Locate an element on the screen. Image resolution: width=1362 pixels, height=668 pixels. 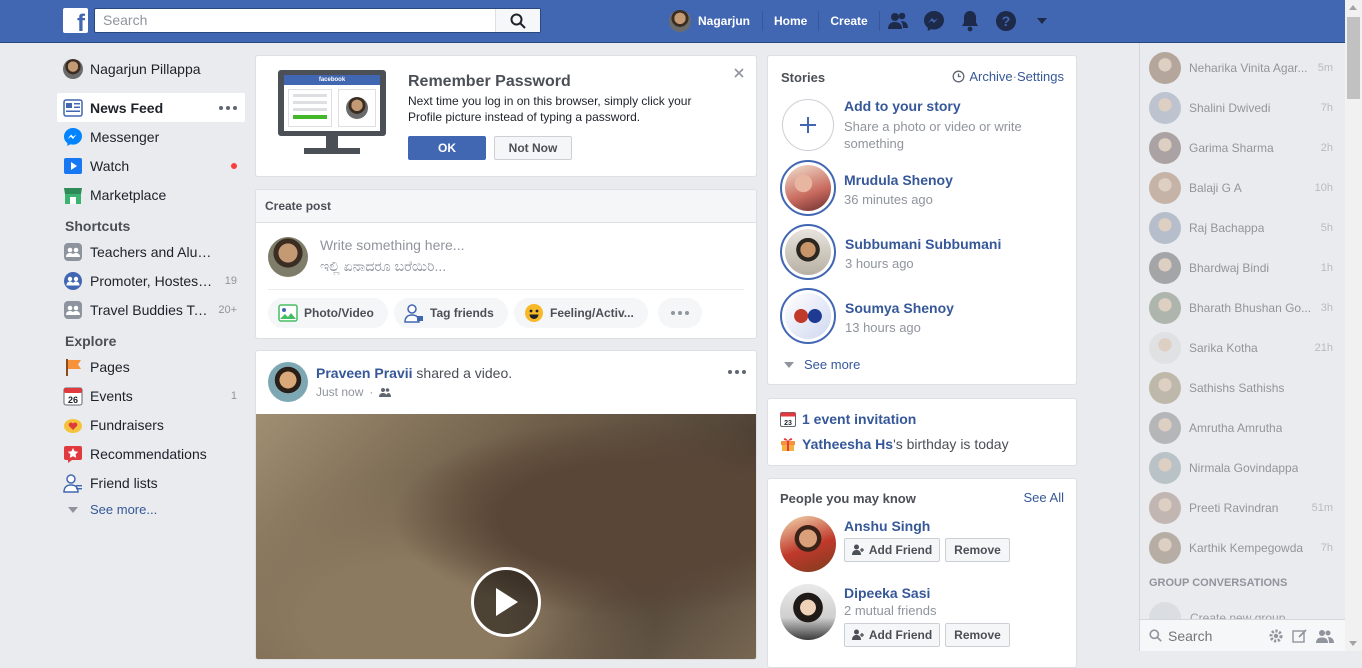
photo-video-button: Photo/Video is located at coordinates (328, 313).